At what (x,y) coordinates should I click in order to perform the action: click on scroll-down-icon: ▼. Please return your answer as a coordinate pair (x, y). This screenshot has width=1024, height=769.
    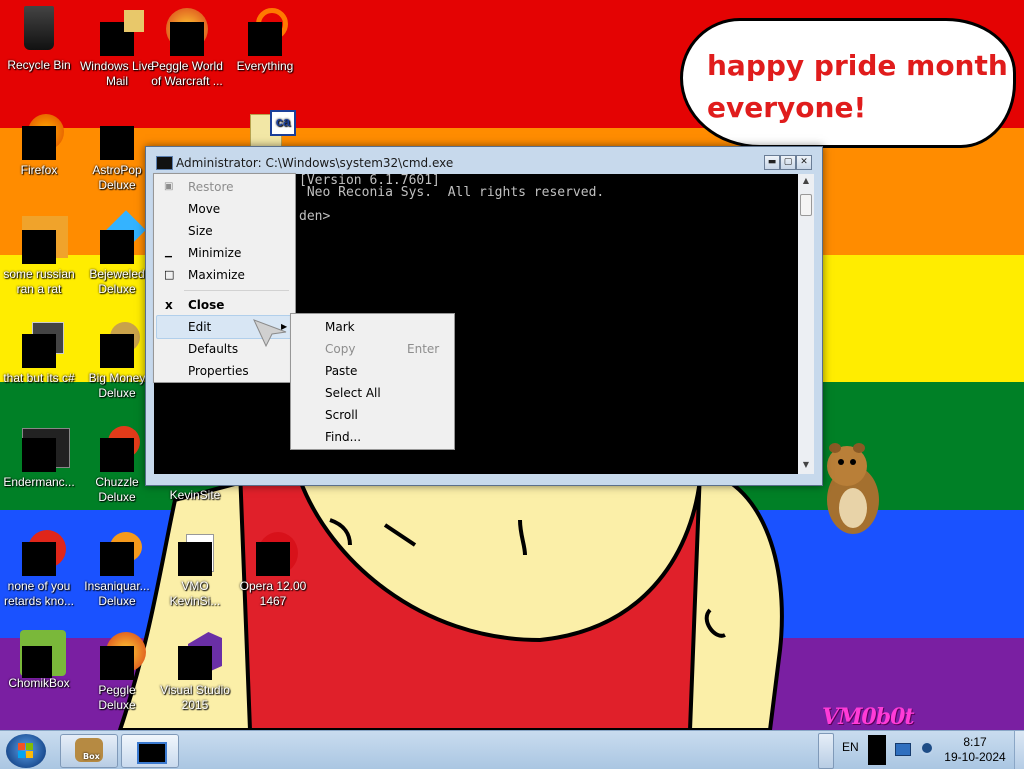
    Looking at the image, I should click on (806, 464).